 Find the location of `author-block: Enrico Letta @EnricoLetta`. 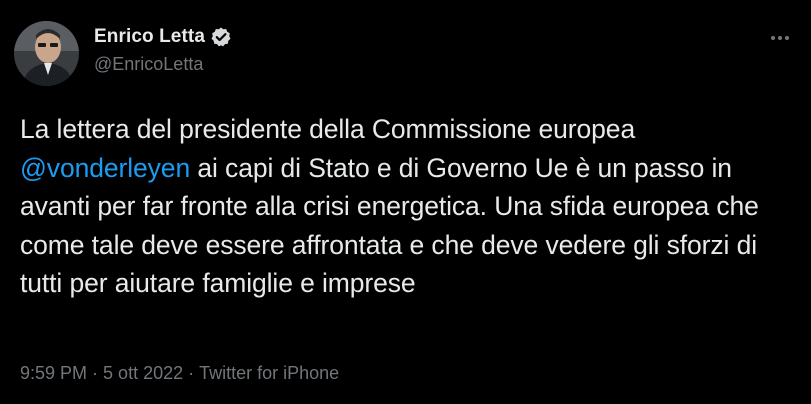

author-block: Enrico Letta @EnricoLetta is located at coordinates (163, 49).